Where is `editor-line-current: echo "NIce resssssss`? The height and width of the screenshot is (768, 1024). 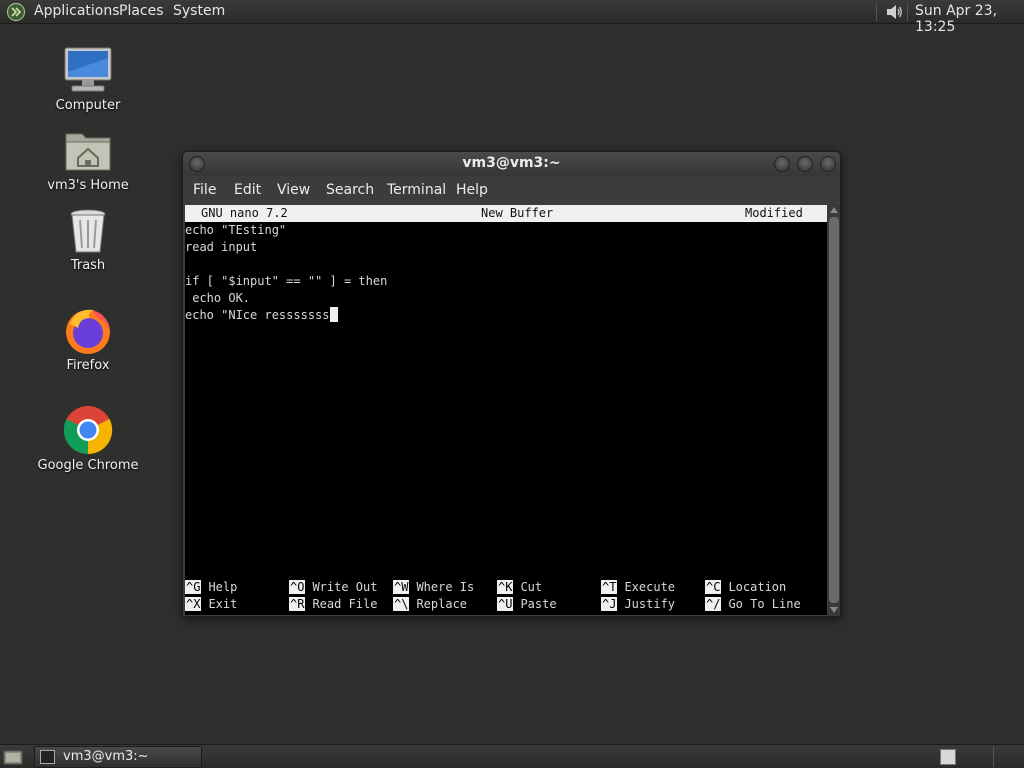
editor-line-current: echo "NIce resssssss is located at coordinates (261, 315).